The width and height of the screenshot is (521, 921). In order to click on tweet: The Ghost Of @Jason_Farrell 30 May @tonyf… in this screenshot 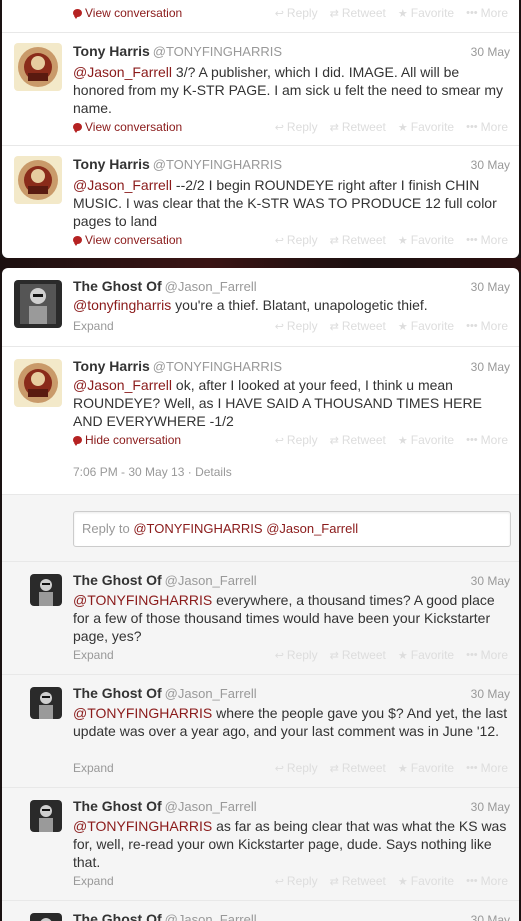, I will do `click(260, 307)`.